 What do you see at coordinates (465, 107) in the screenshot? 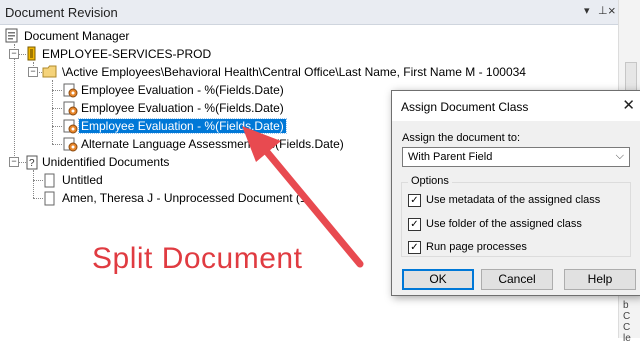
I see `dialog-title: Assign Document Class` at bounding box center [465, 107].